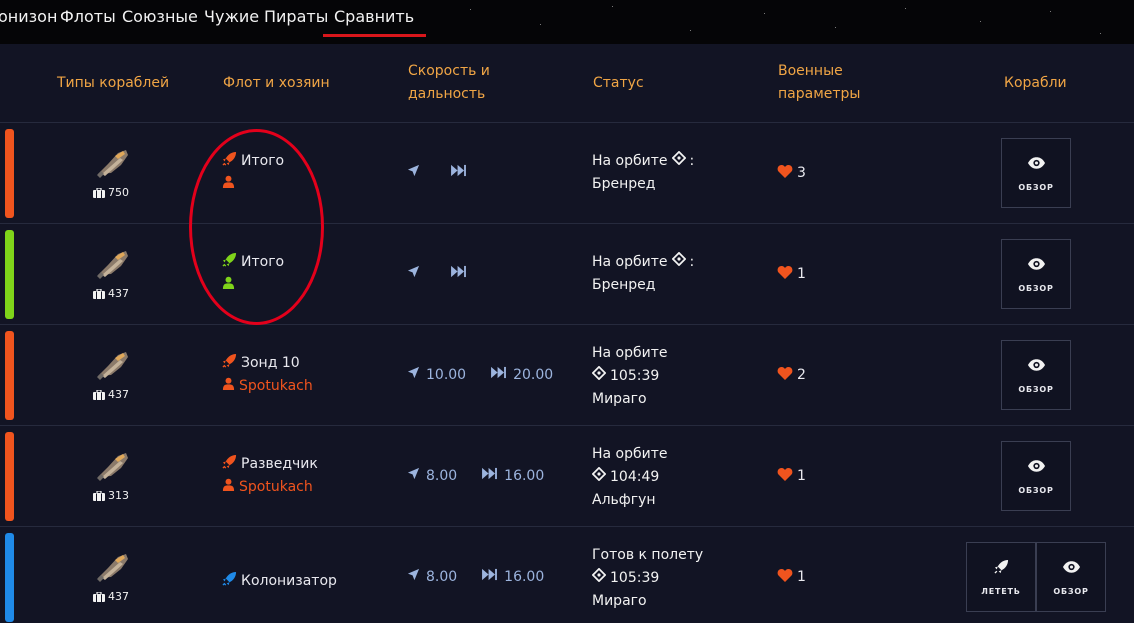 This screenshot has height=623, width=1134. What do you see at coordinates (256, 227) in the screenshot?
I see `highlight-ellipse` at bounding box center [256, 227].